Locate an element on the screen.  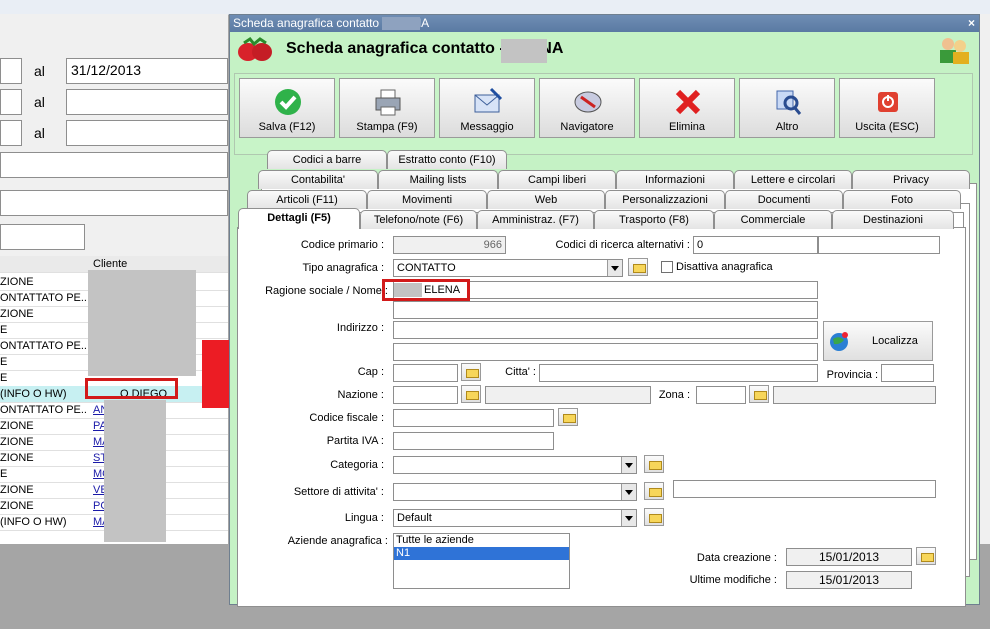
cap-field is located at coordinates (425, 373).